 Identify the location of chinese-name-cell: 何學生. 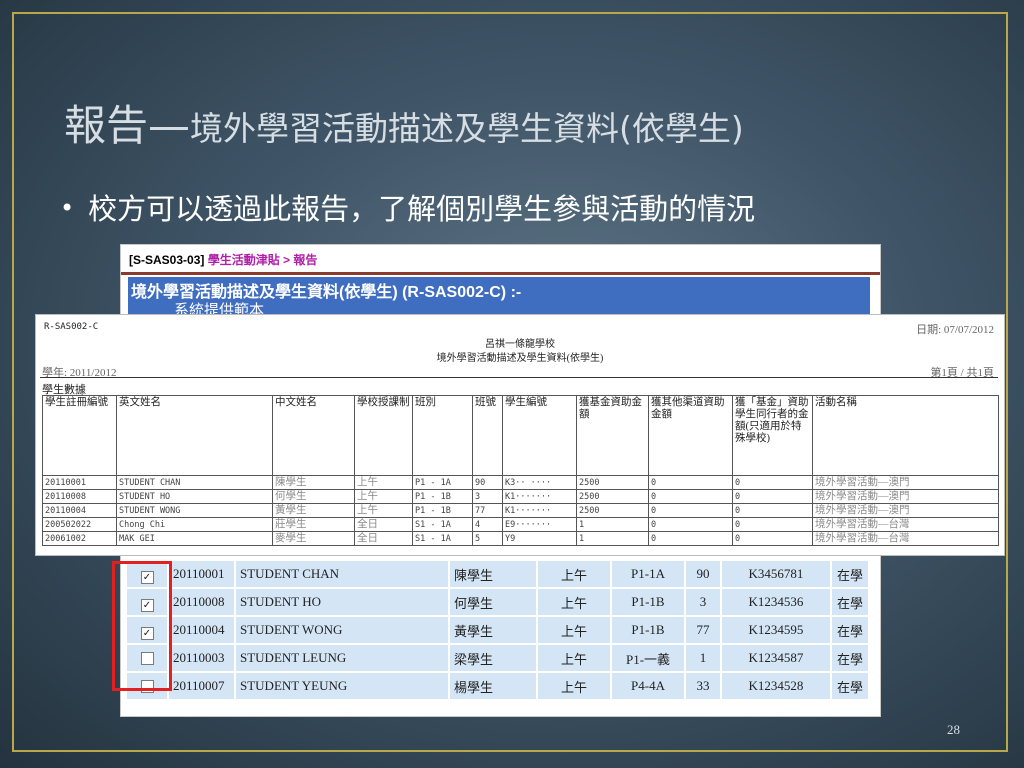
(493, 602).